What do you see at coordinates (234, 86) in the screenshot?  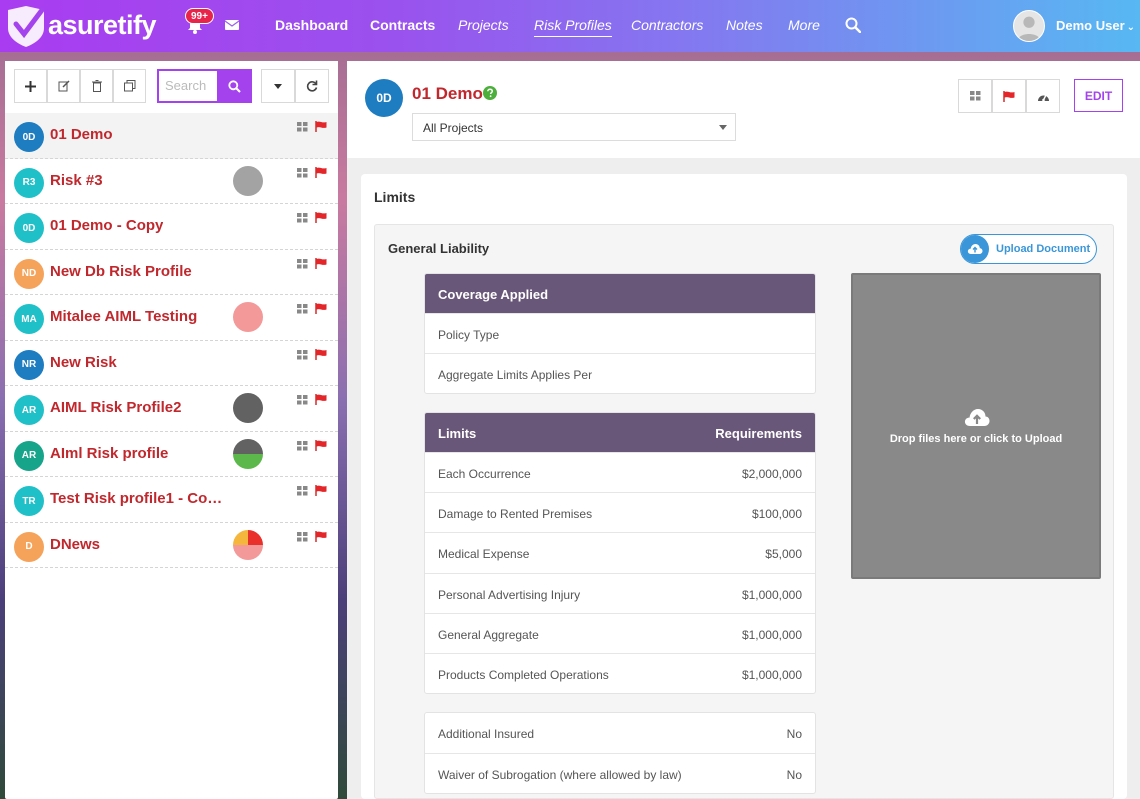 I see `search-submit-button` at bounding box center [234, 86].